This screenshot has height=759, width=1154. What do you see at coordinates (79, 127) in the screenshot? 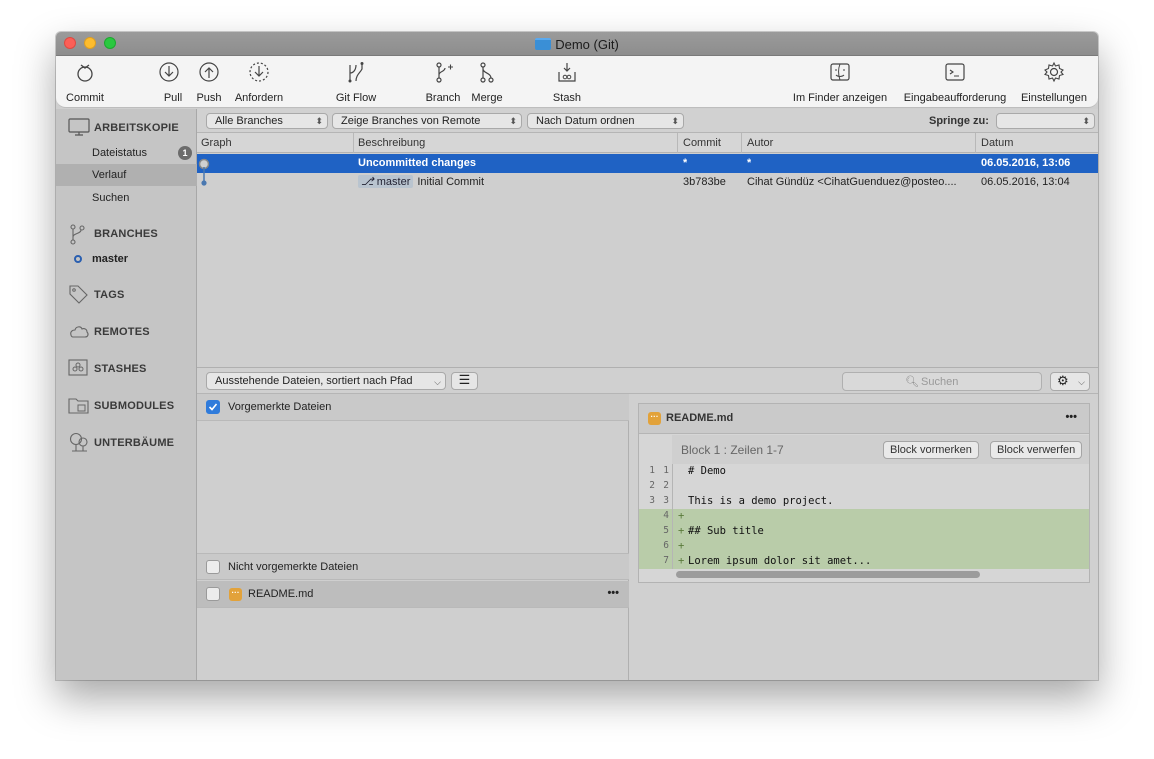
I see `monitor-icon` at bounding box center [79, 127].